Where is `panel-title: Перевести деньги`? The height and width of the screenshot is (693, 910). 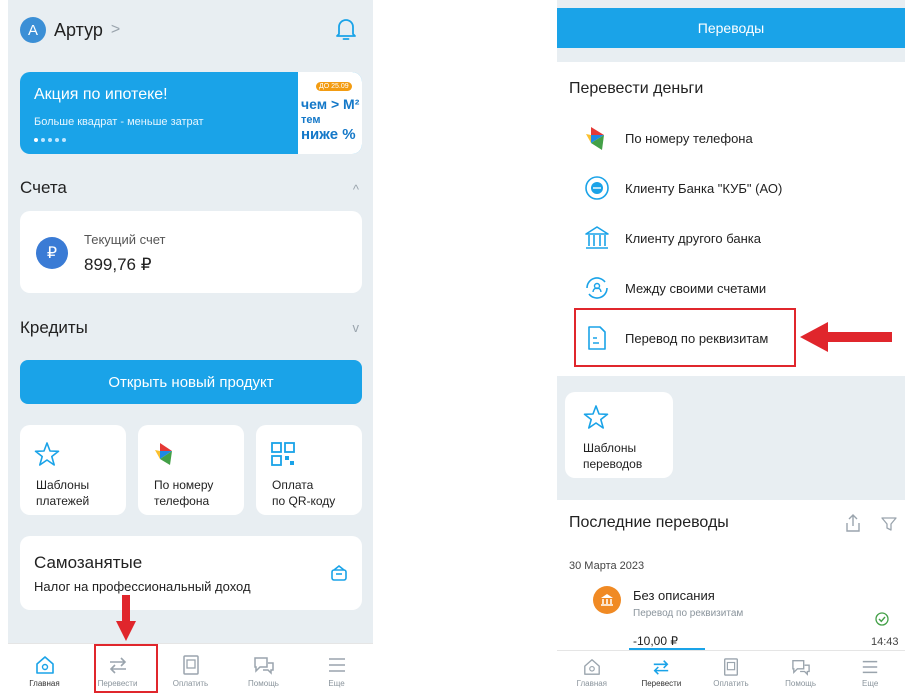 panel-title: Перевести деньги is located at coordinates (636, 88).